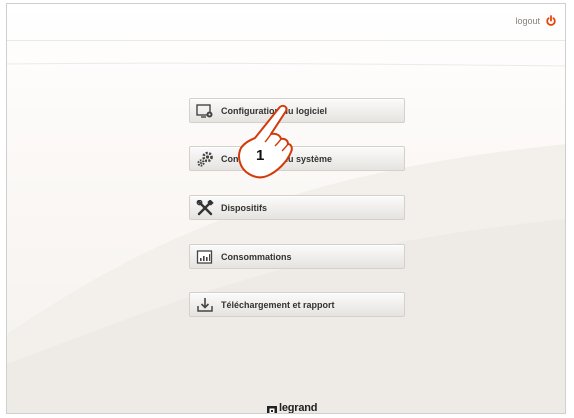  I want to click on download-report-button: Téléchargement et rapport, so click(297, 304).